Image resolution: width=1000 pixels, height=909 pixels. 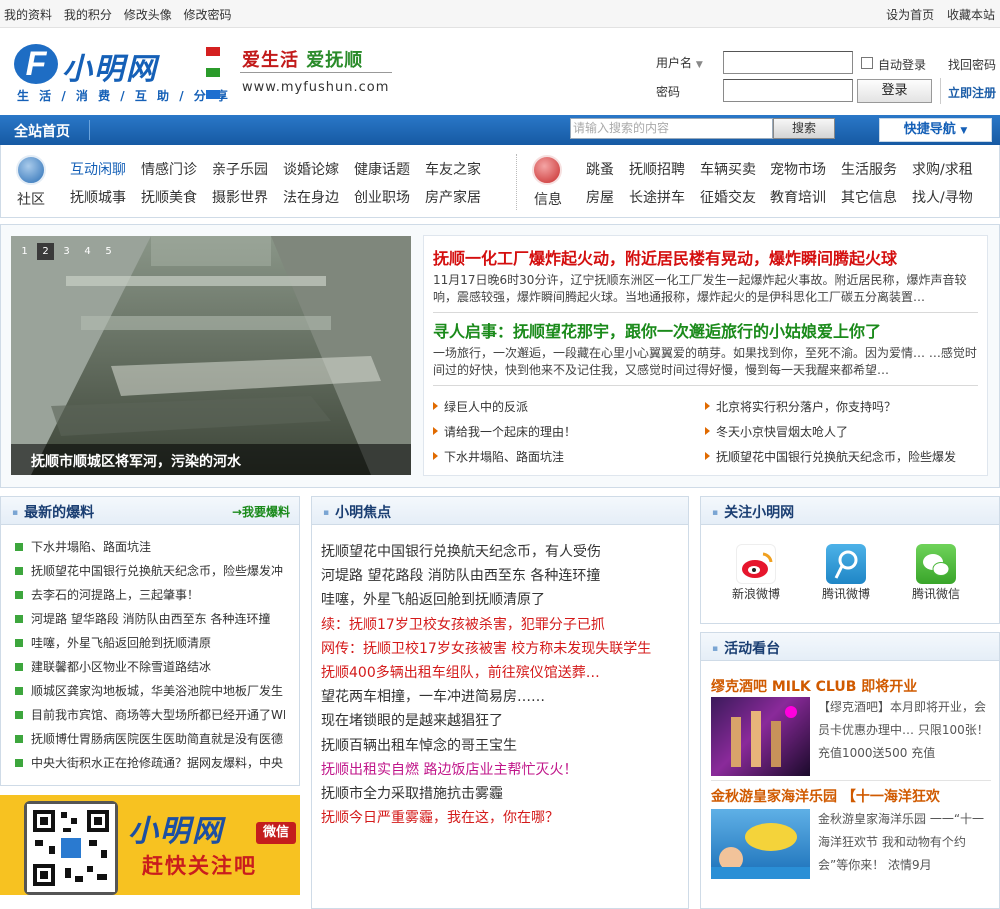 What do you see at coordinates (150, 594) in the screenshot?
I see `list-item: 去李石的河提路上，三起肇事！` at bounding box center [150, 594].